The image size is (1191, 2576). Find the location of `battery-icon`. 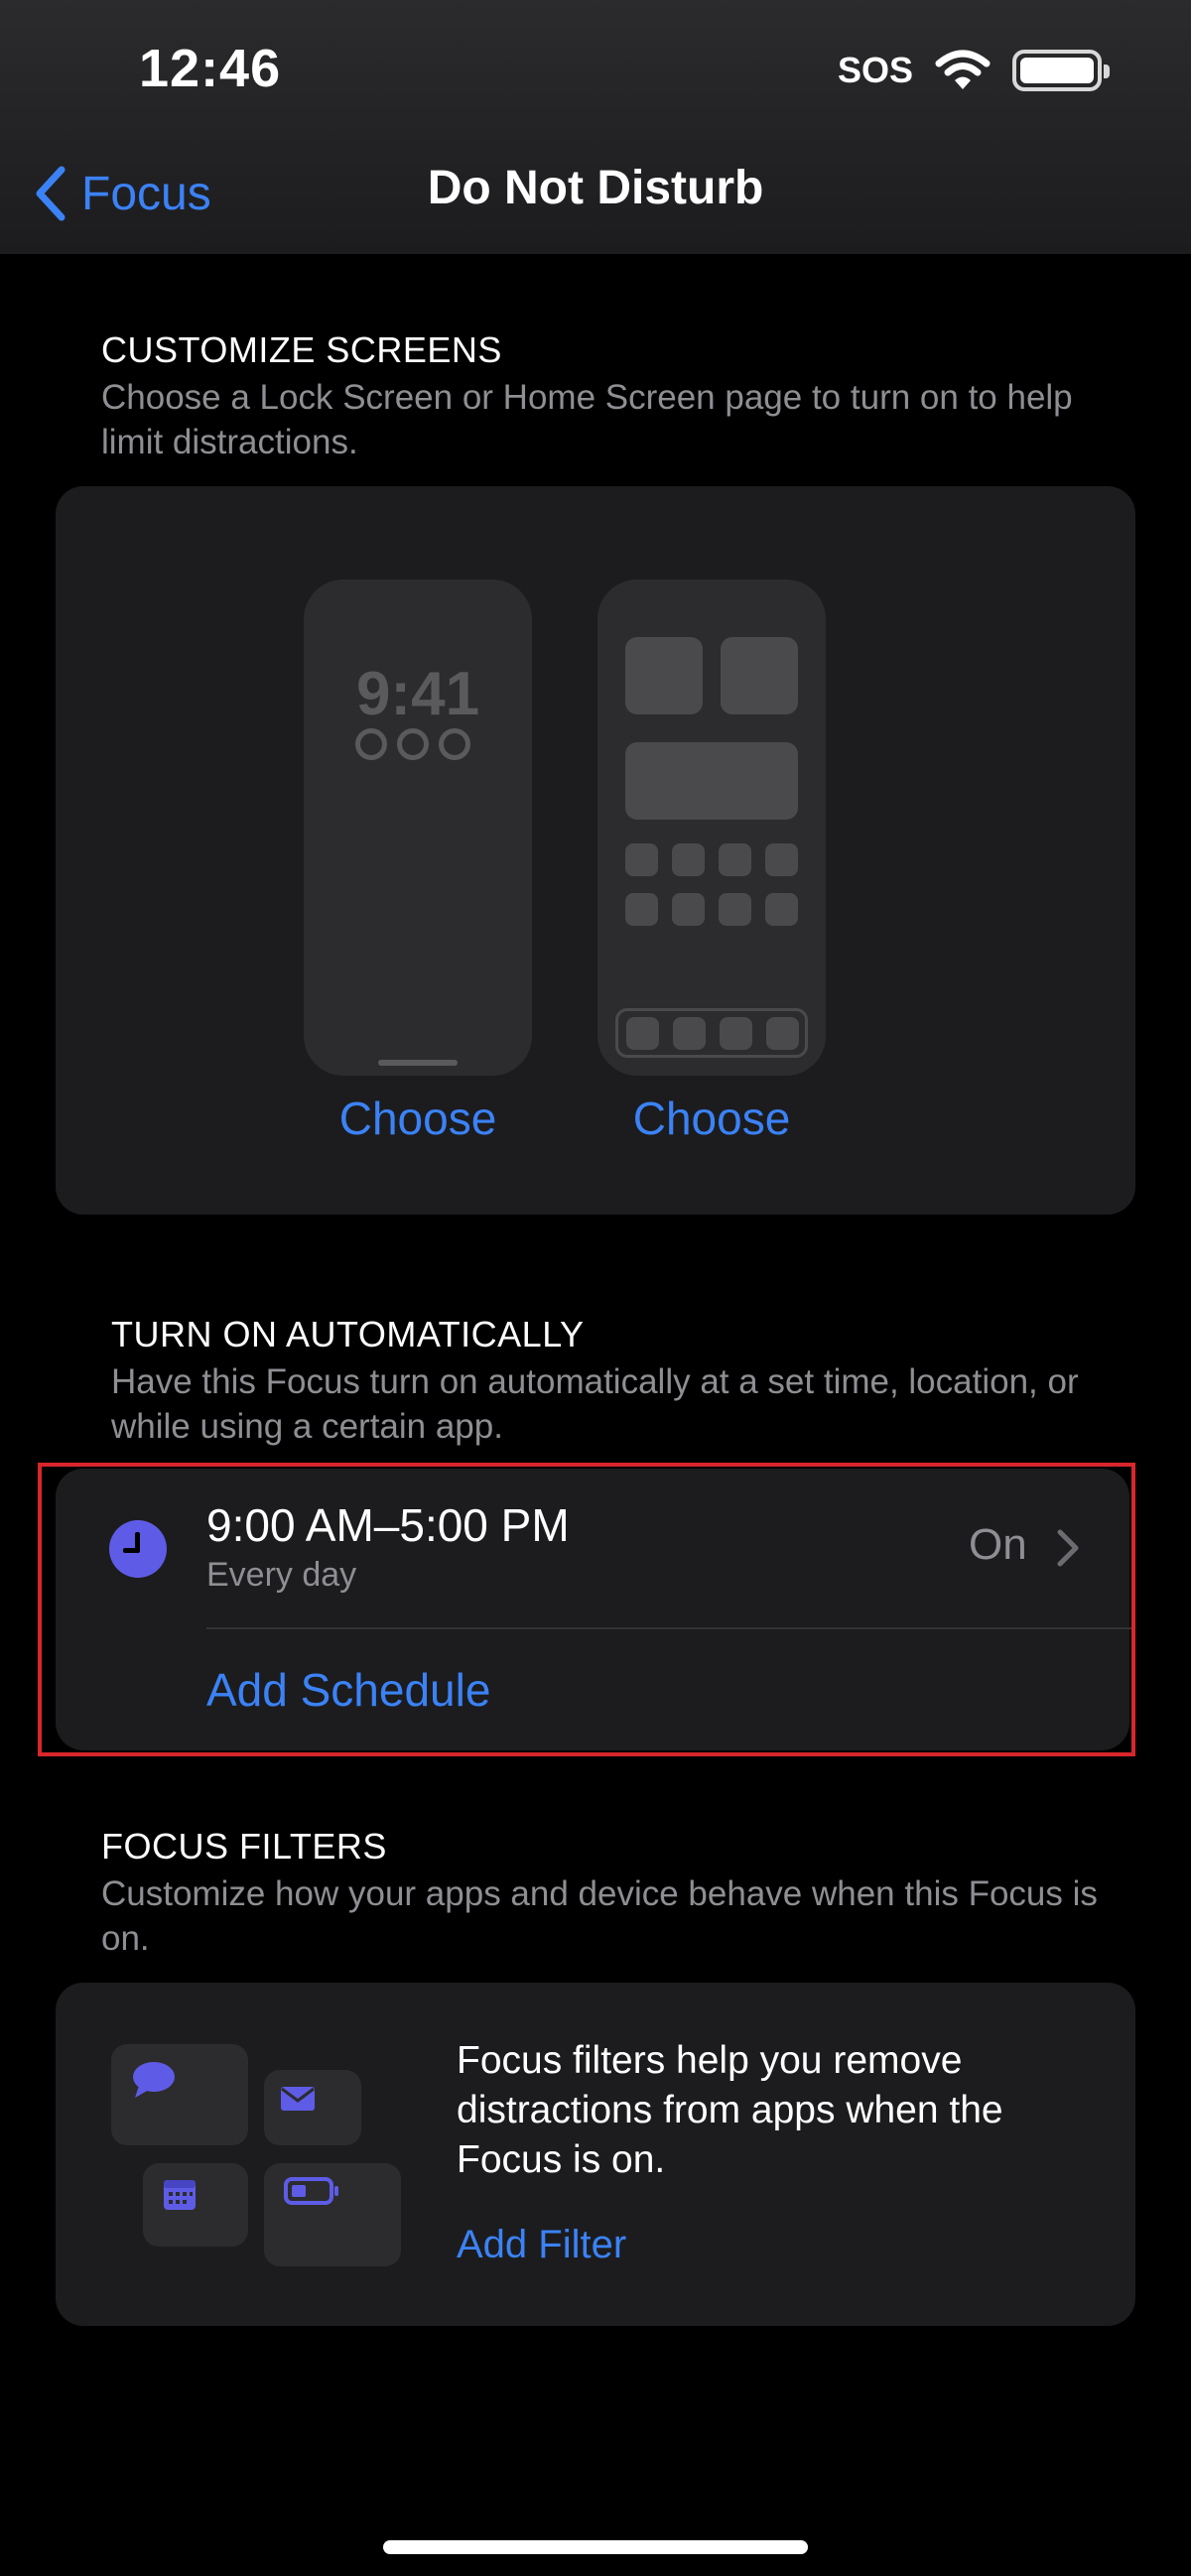

battery-icon is located at coordinates (1061, 70).